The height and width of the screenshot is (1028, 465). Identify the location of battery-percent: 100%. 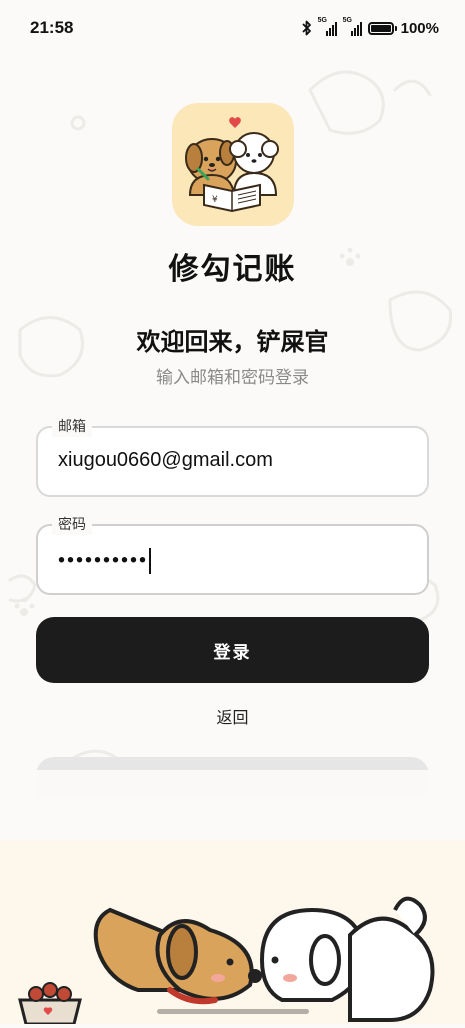
(419, 28).